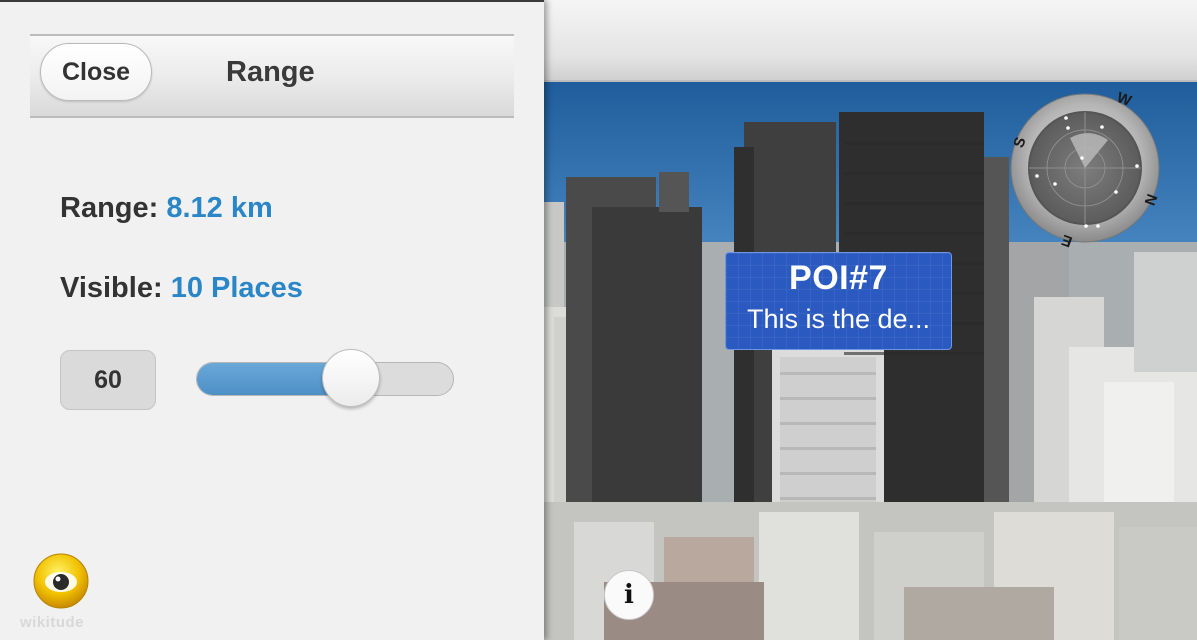  Describe the element at coordinates (96, 72) in the screenshot. I see `close-button: Close` at that location.